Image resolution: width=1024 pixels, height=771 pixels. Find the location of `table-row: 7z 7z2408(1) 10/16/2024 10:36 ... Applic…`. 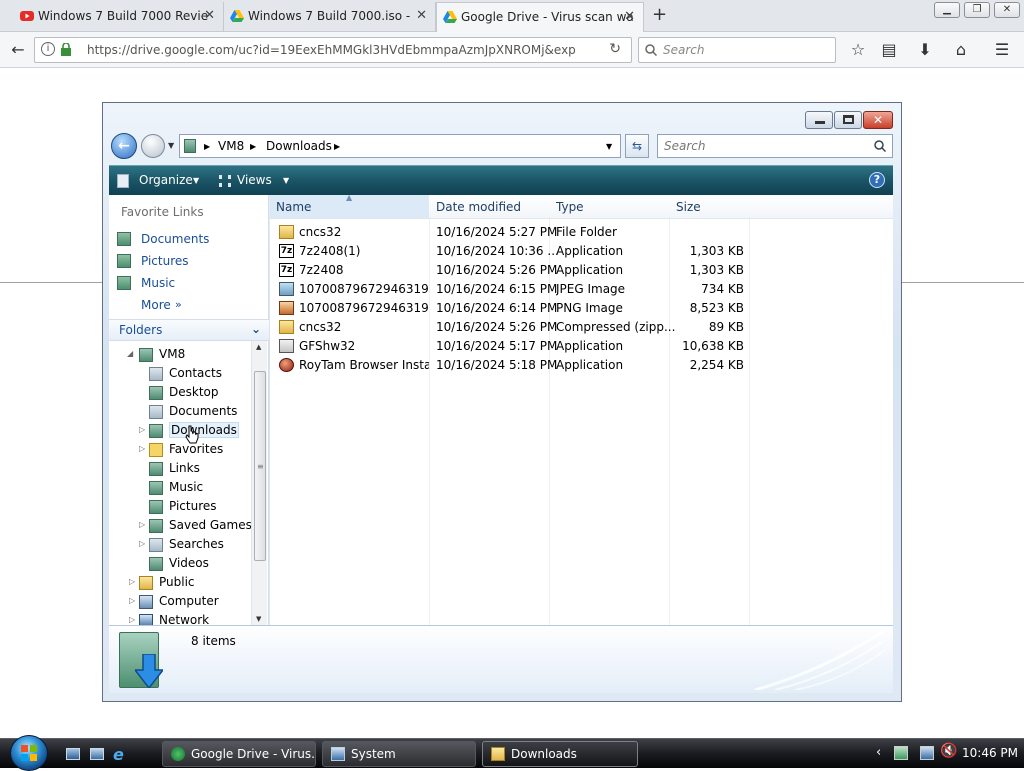

table-row: 7z 7z2408(1) 10/16/2024 10:36 ... Applic… is located at coordinates (581, 251).